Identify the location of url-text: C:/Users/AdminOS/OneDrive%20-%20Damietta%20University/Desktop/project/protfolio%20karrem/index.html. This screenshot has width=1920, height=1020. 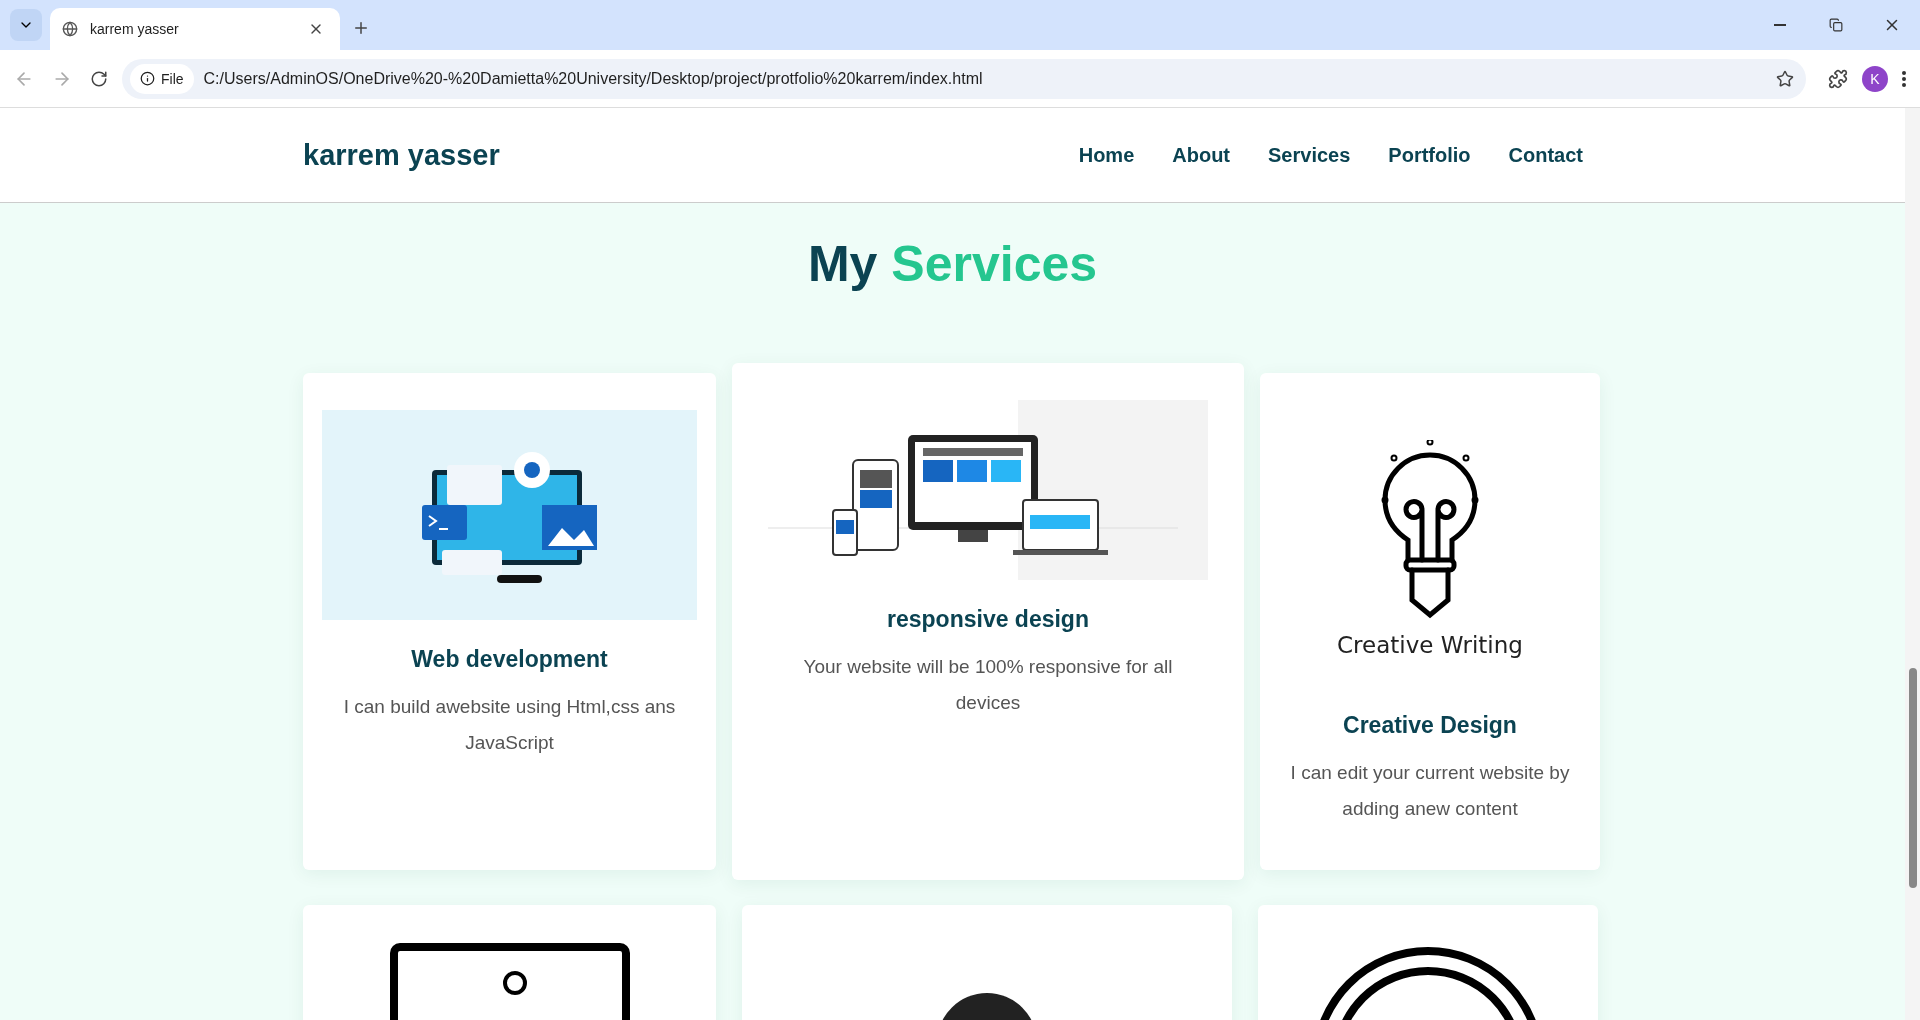
(593, 78).